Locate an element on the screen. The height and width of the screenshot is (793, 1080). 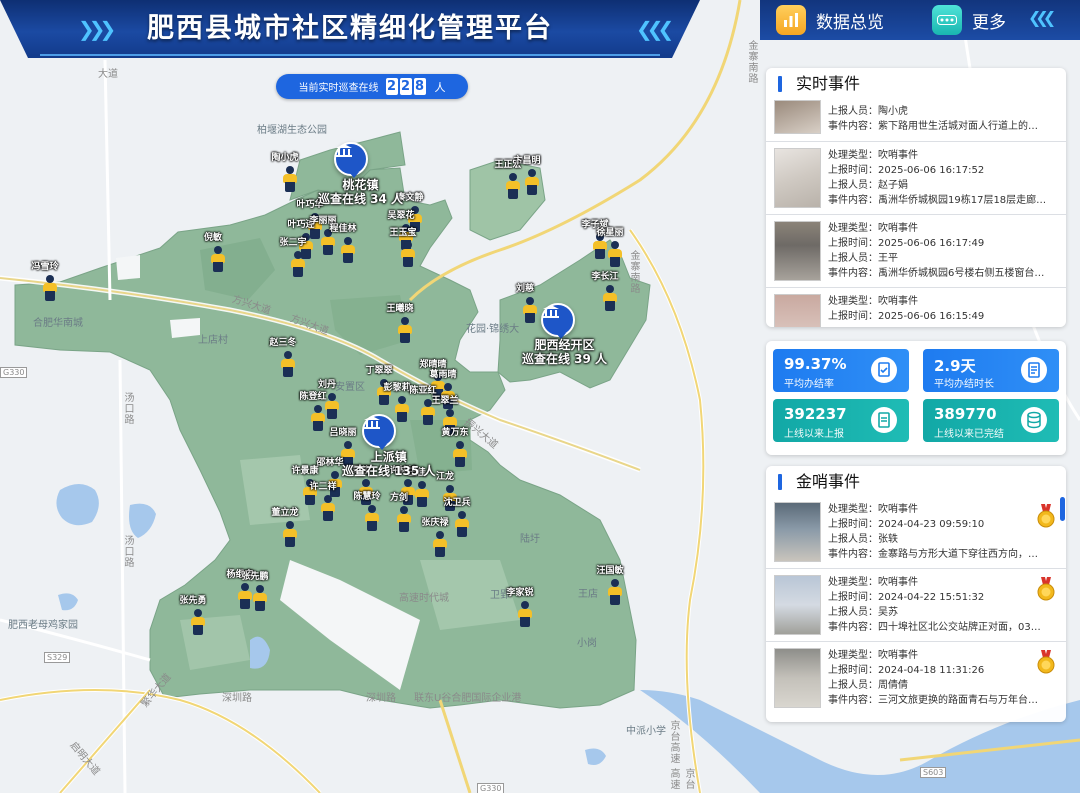
event-line: 上报时间：2024-04-18 11:31:26 is located at coordinates (906, 670).